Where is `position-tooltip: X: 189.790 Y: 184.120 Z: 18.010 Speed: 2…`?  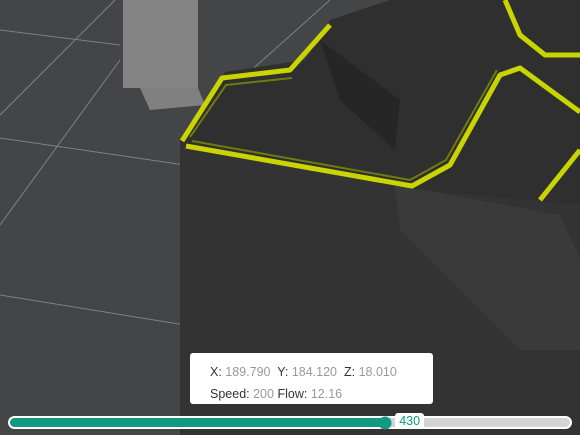 position-tooltip: X: 189.790 Y: 184.120 Z: 18.010 Speed: 2… is located at coordinates (311, 378).